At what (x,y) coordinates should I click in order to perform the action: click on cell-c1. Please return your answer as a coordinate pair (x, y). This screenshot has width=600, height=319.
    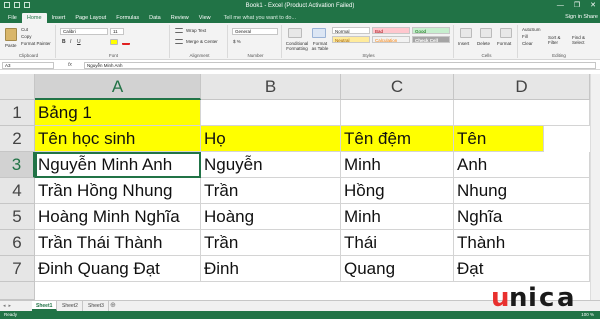
    Looking at the image, I should click on (397, 113).